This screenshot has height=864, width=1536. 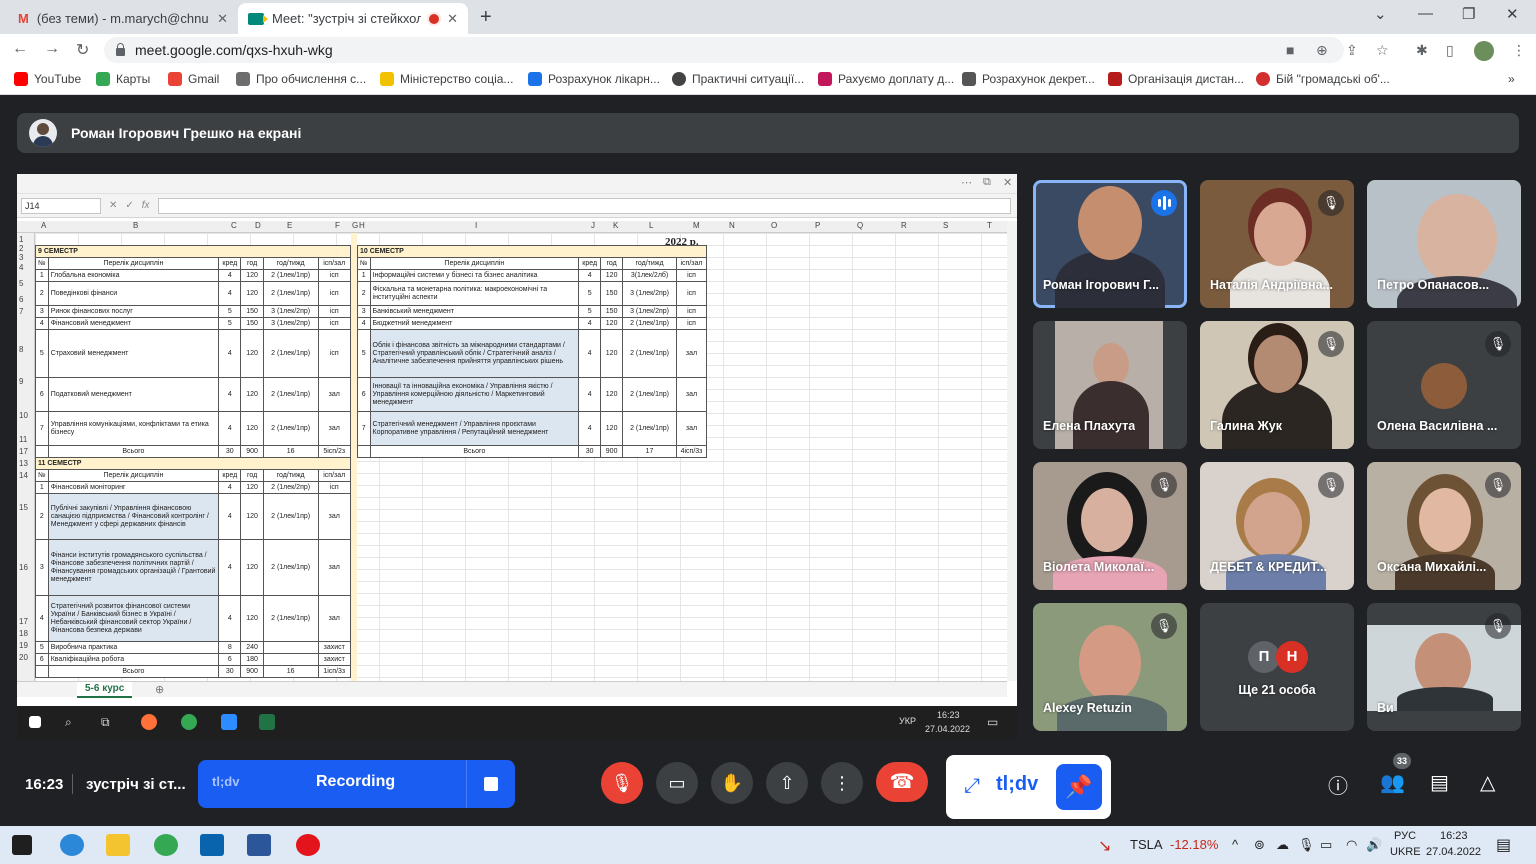 I want to click on battery-icon: ▭, so click(x=1326, y=845).